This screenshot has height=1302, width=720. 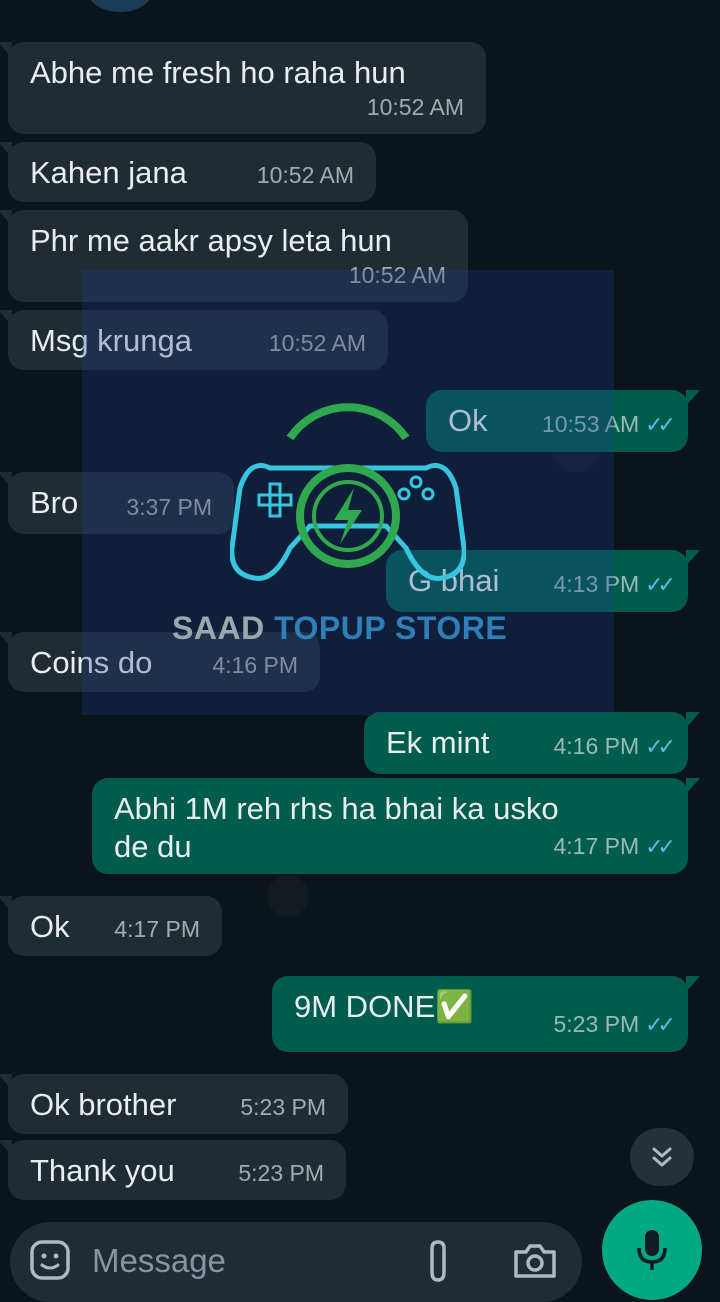 I want to click on paperclip-icon, so click(x=438, y=1262).